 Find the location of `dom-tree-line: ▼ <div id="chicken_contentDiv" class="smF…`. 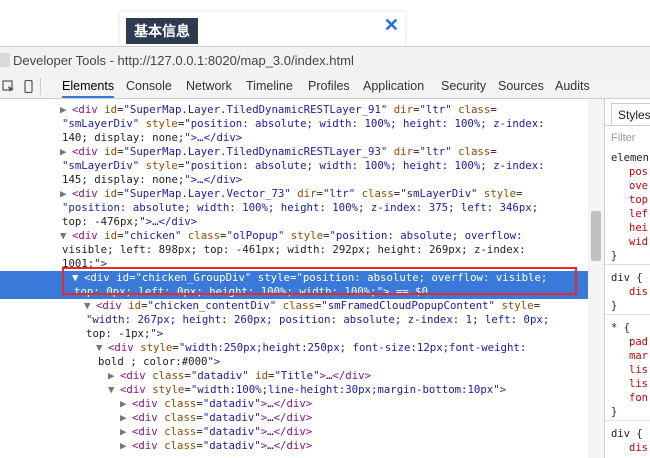

dom-tree-line: ▼ <div id="chicken_contentDiv" class="smF… is located at coordinates (302, 306).